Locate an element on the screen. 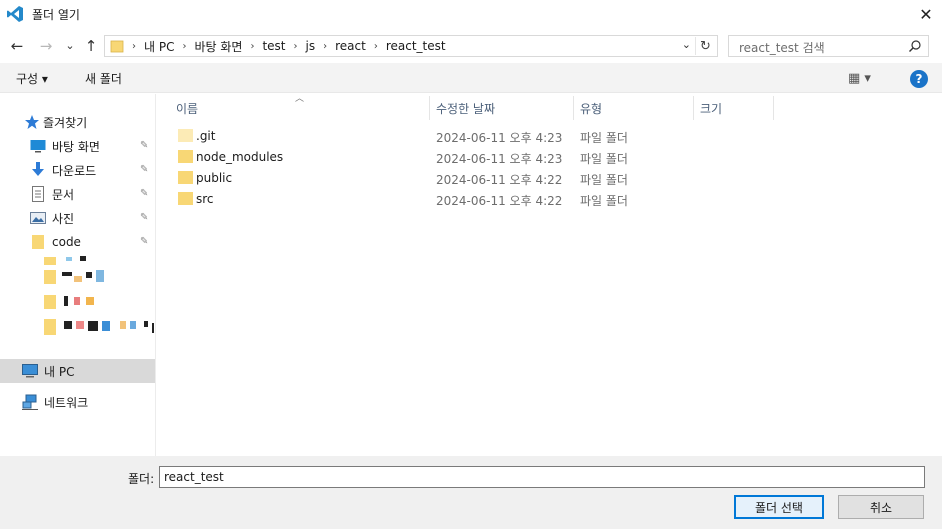 Image resolution: width=942 pixels, height=529 pixels. pictures-icon is located at coordinates (38, 218).